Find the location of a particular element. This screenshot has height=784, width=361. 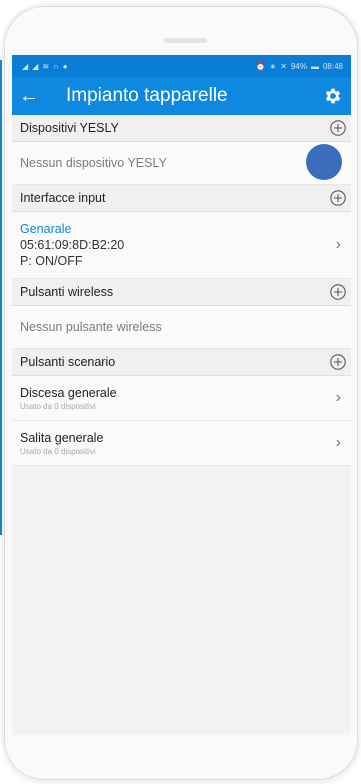

list-item-scenario: Salita generale Usato da 0 dispositivi › is located at coordinates (181, 443).